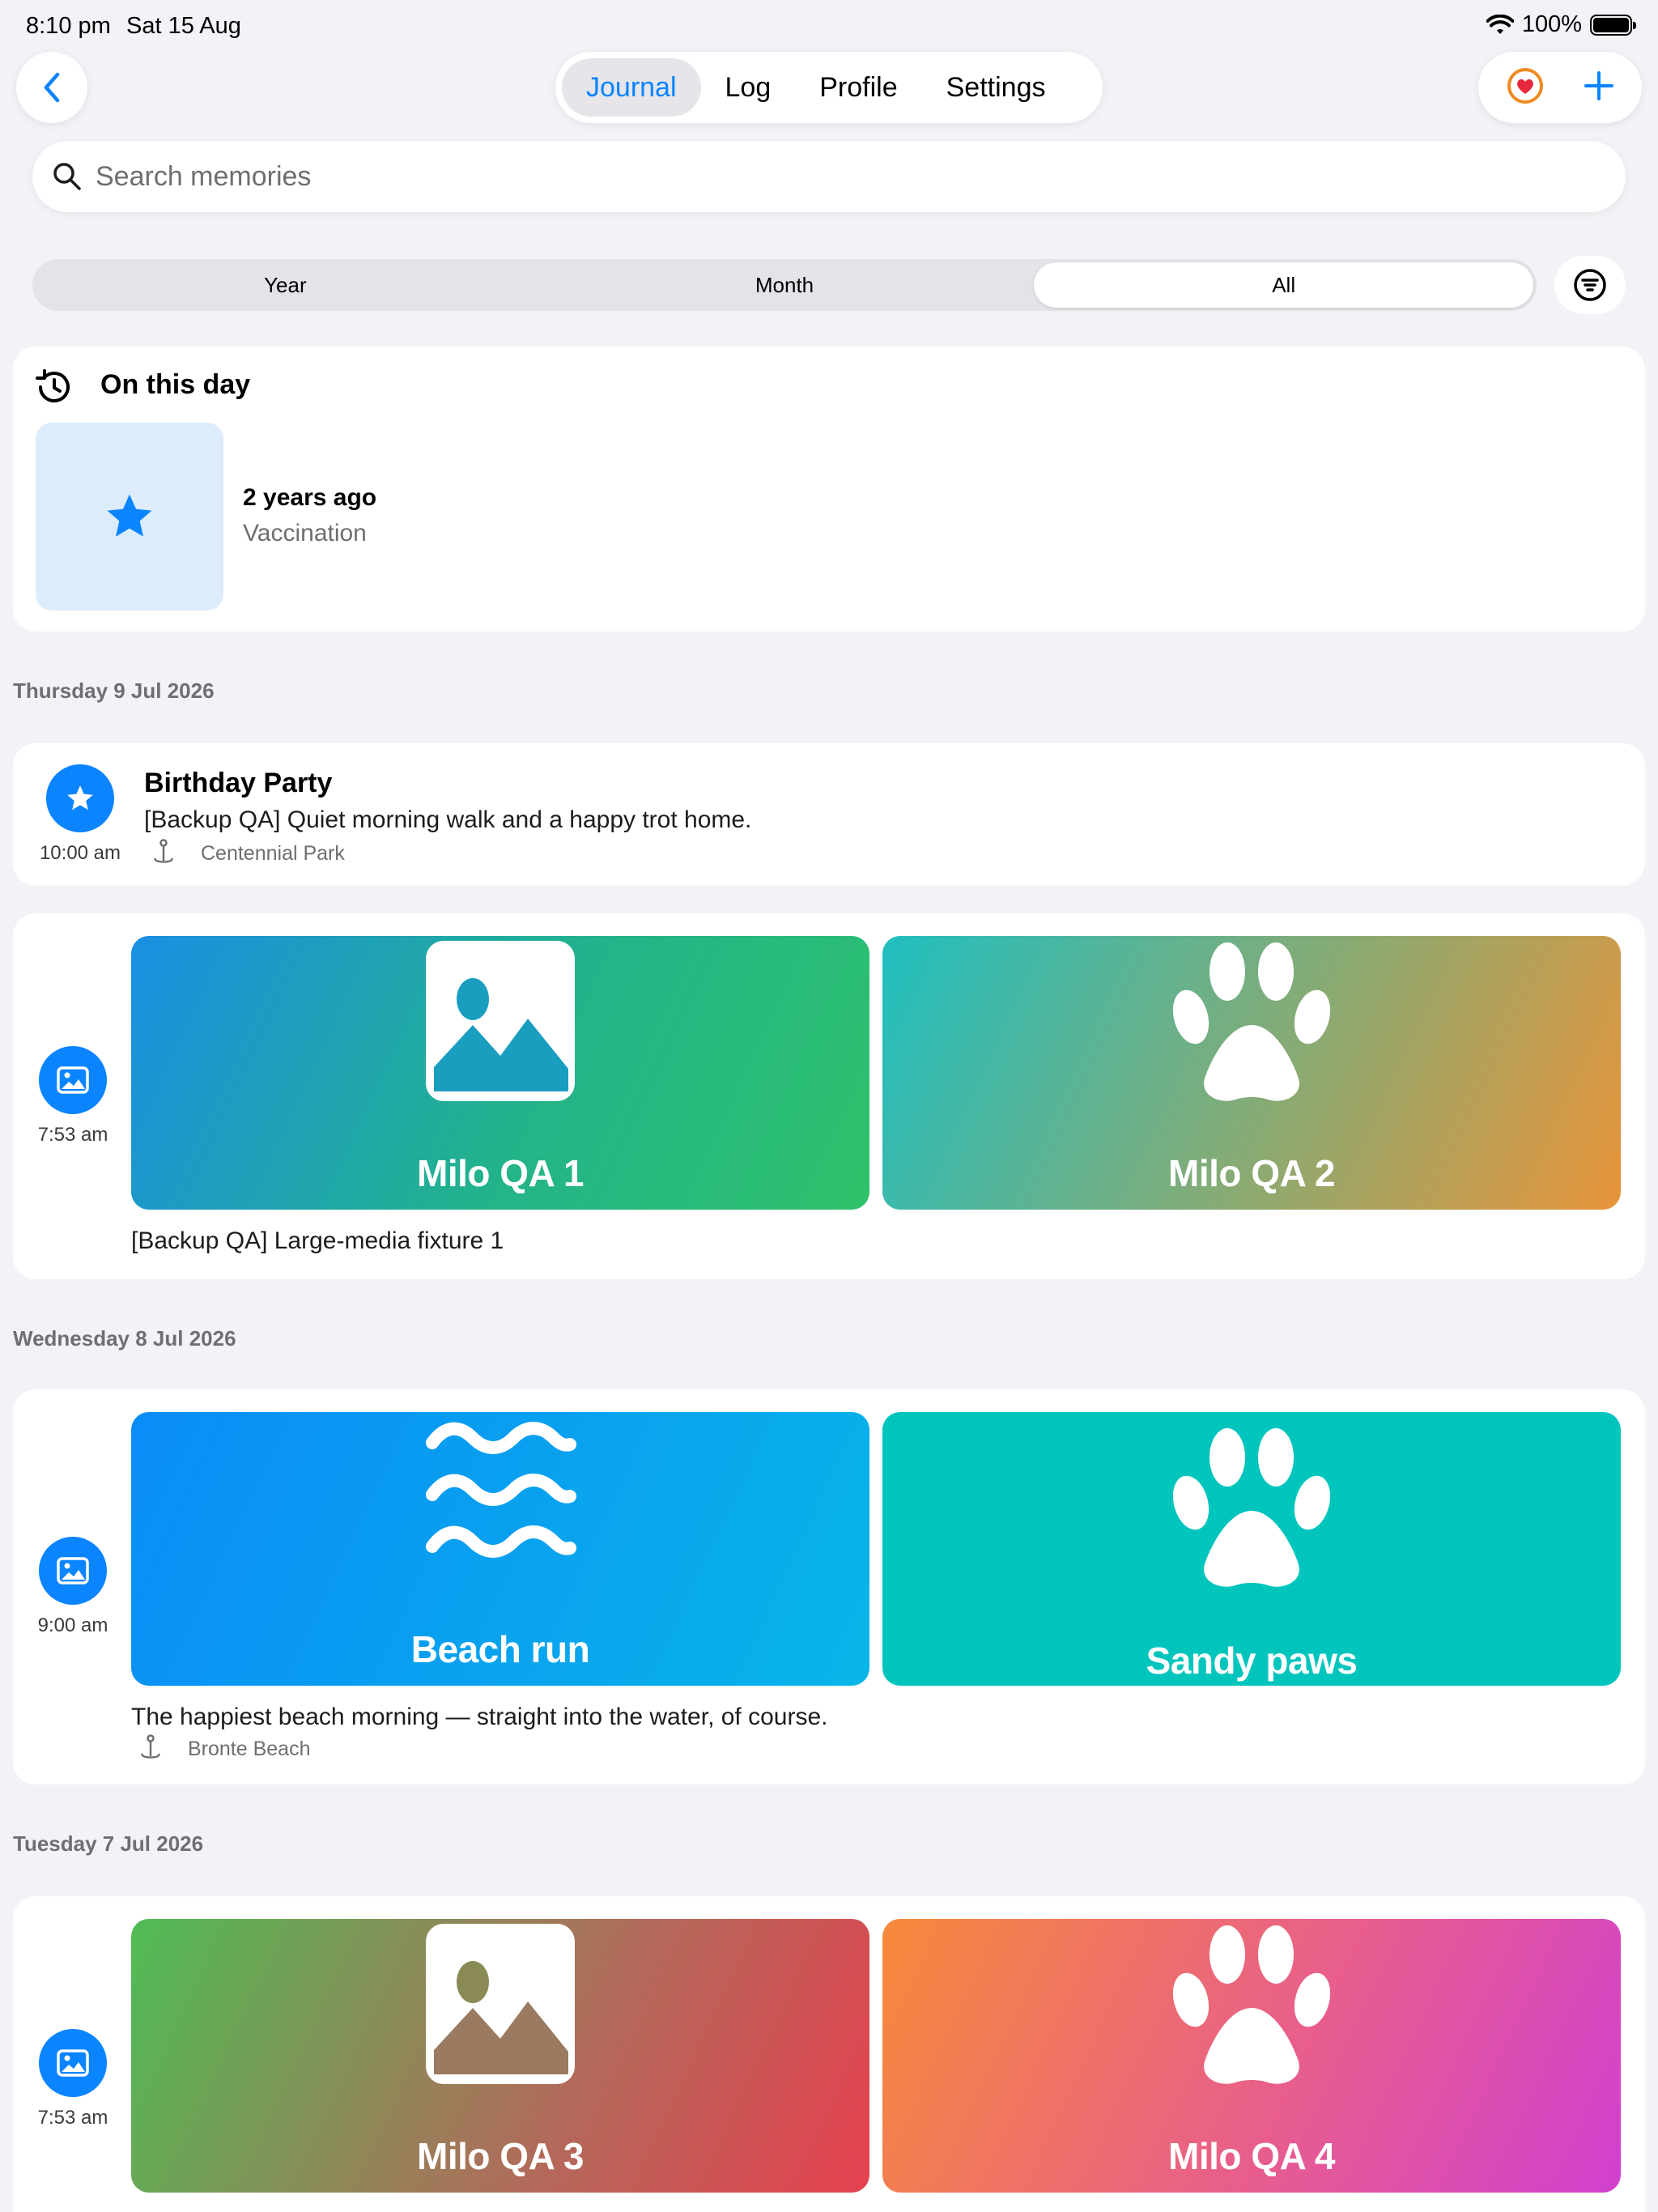 Image resolution: width=1658 pixels, height=2212 pixels. What do you see at coordinates (68, 26) in the screenshot?
I see `status-time: 8:10 pm` at bounding box center [68, 26].